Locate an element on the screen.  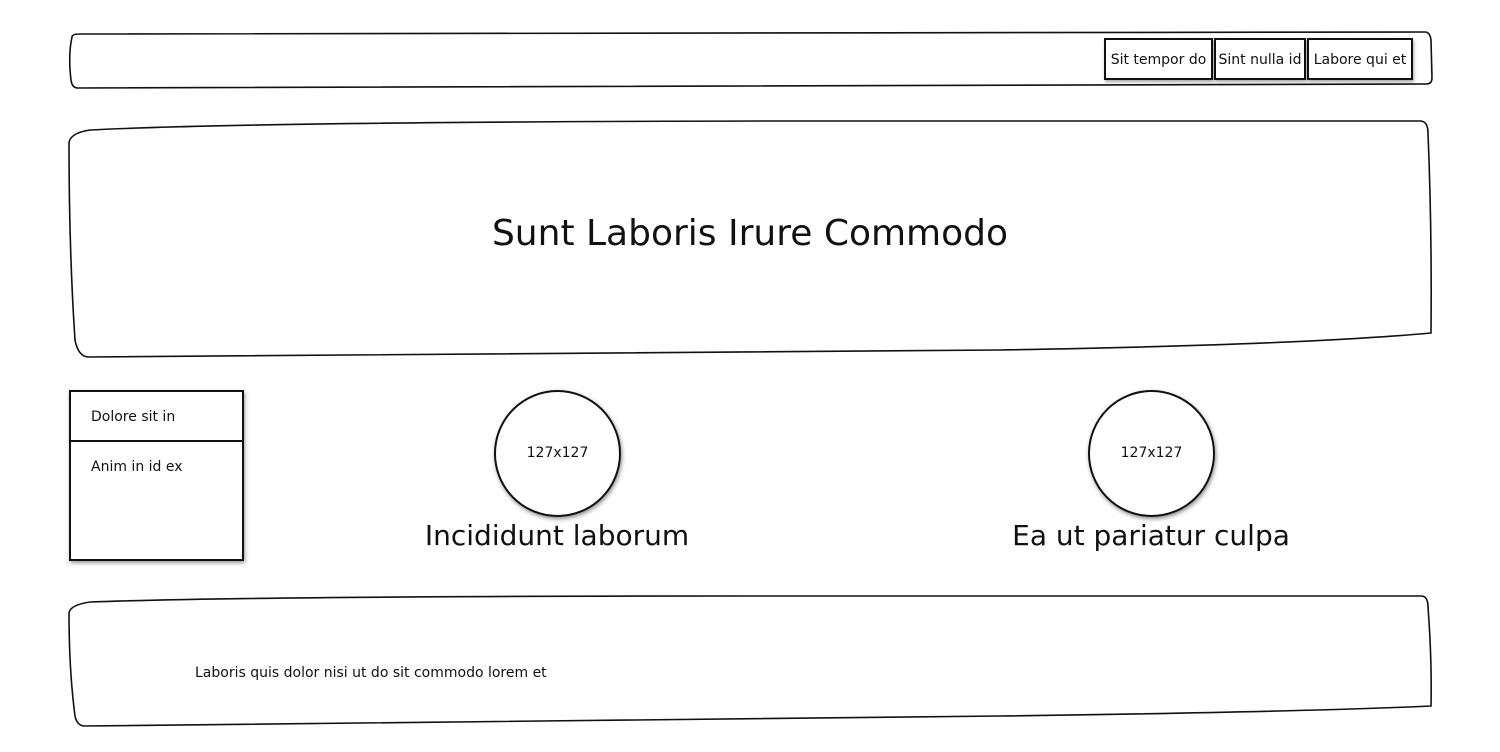
side-menu: Dolore sit in Anim in id ex is located at coordinates (156, 475).